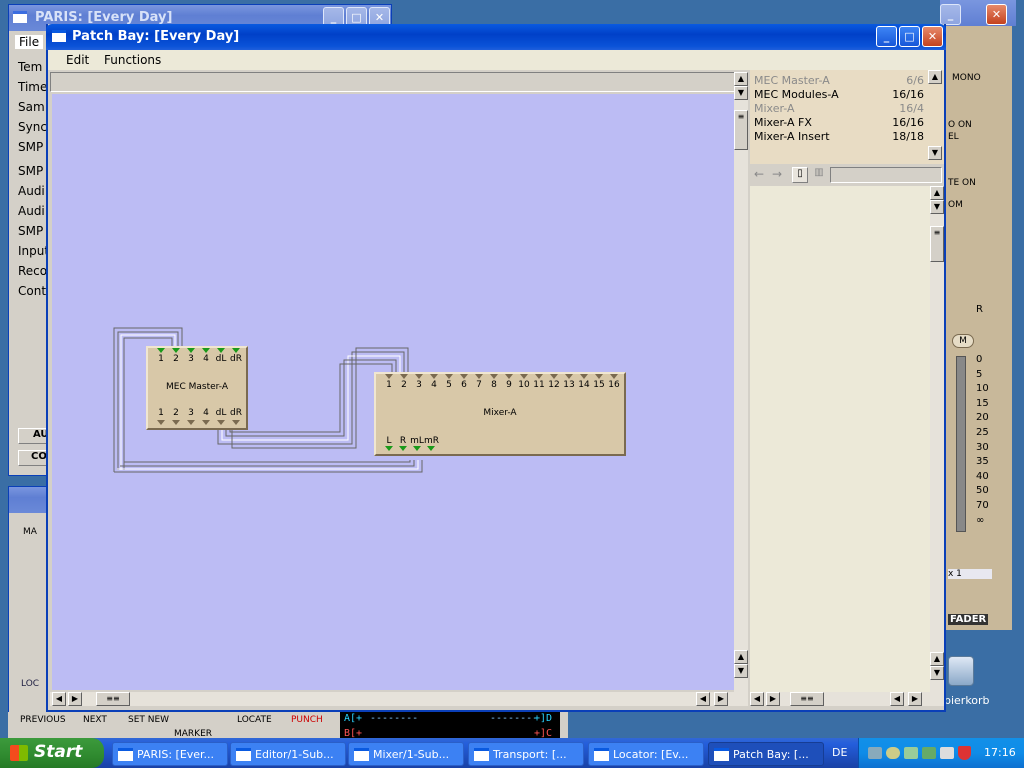  What do you see at coordinates (464, 385) in the screenshot?
I see `mixer-input-port-label: 6` at bounding box center [464, 385].